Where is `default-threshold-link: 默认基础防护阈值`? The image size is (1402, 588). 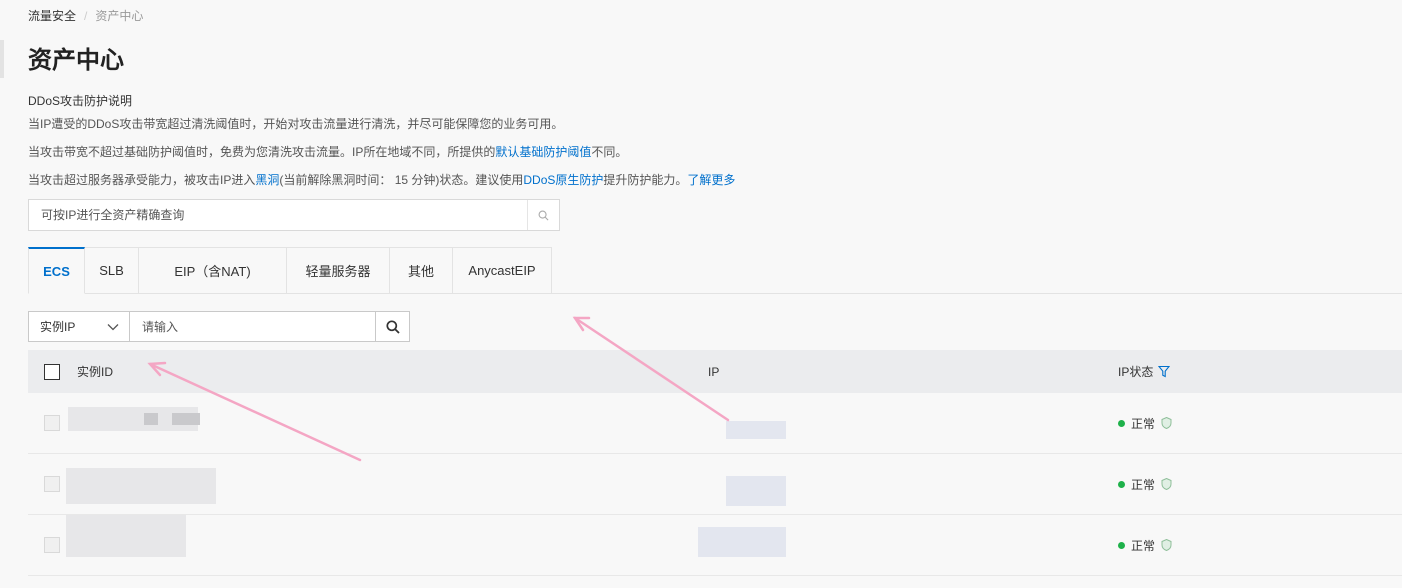
default-threshold-link: 默认基础防护阈值 is located at coordinates (543, 152).